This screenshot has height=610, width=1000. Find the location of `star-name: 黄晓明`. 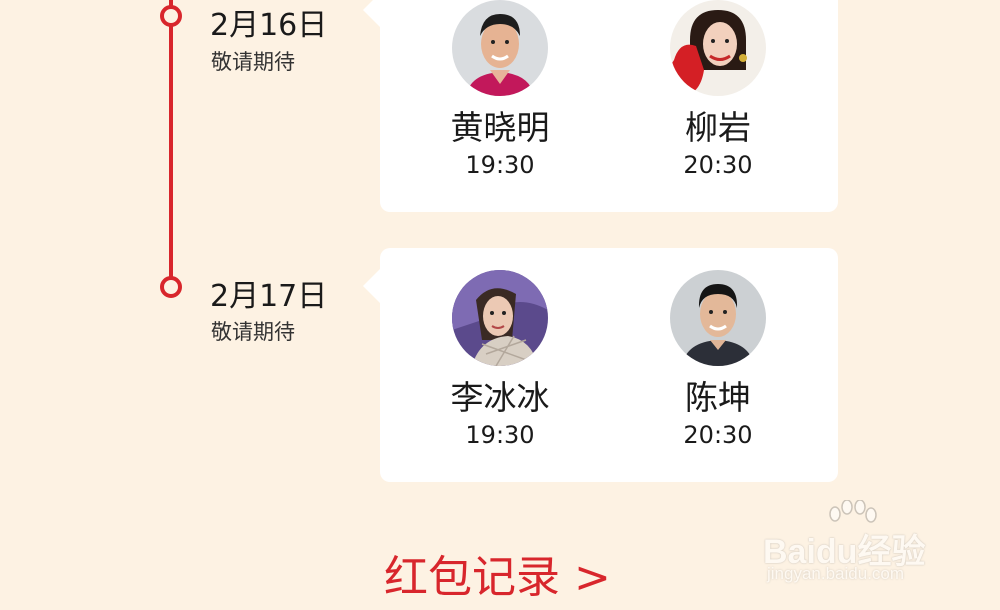

star-name: 黄晓明 is located at coordinates (500, 127).